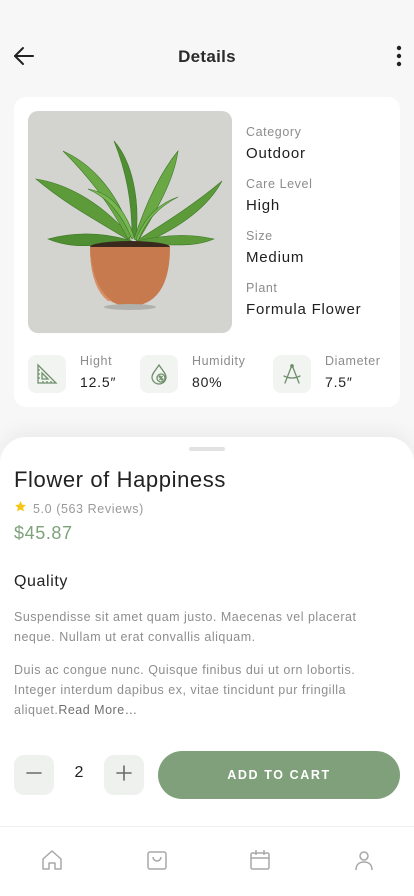 The image size is (414, 896). Describe the element at coordinates (43, 533) in the screenshot. I see `product-price: $45.87` at that location.